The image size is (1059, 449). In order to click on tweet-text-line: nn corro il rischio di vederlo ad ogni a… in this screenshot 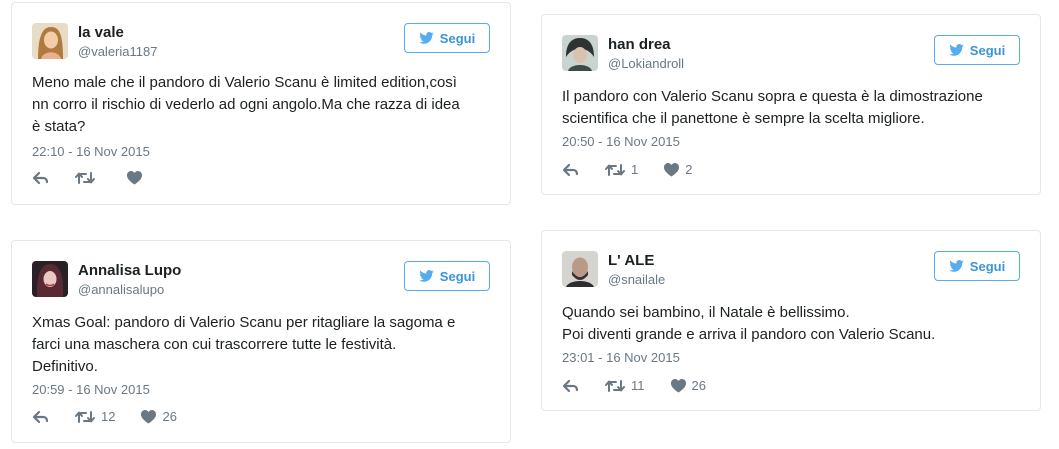, I will do `click(246, 104)`.